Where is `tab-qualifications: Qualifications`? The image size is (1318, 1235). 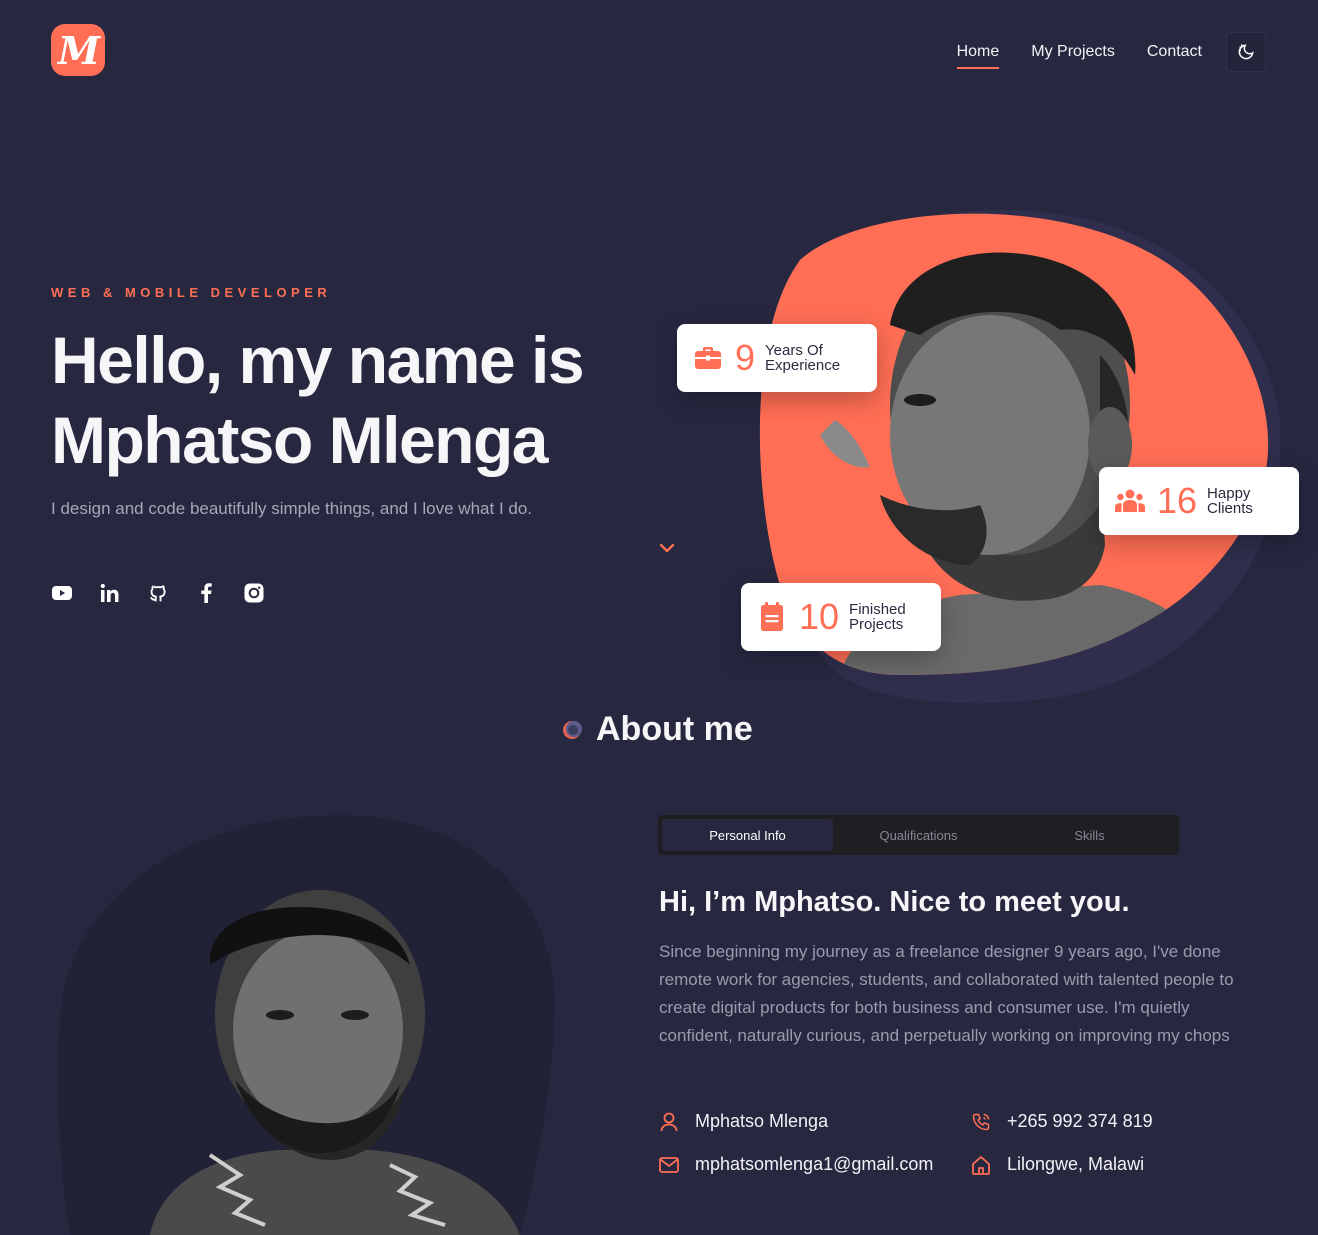 tab-qualifications: Qualifications is located at coordinates (918, 835).